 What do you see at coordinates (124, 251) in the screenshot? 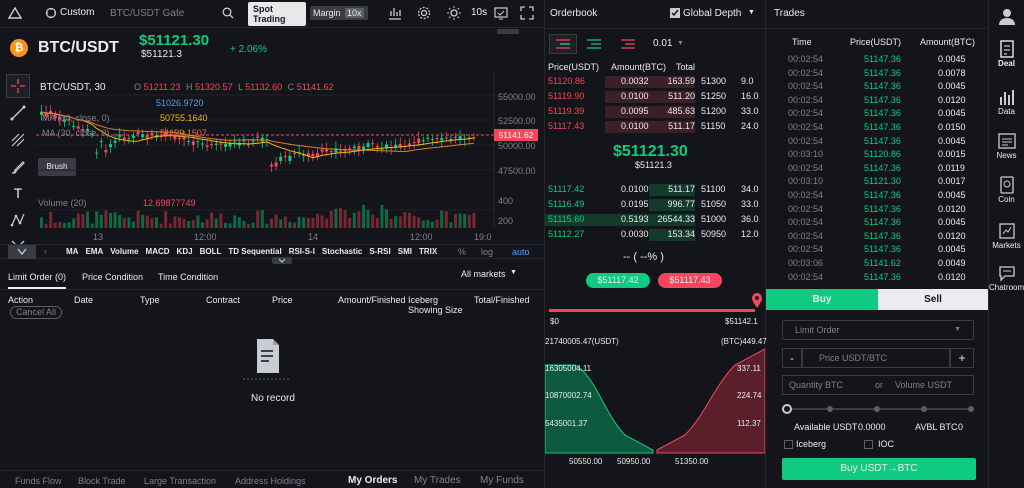
I see `indicator-2: Volume` at bounding box center [124, 251].